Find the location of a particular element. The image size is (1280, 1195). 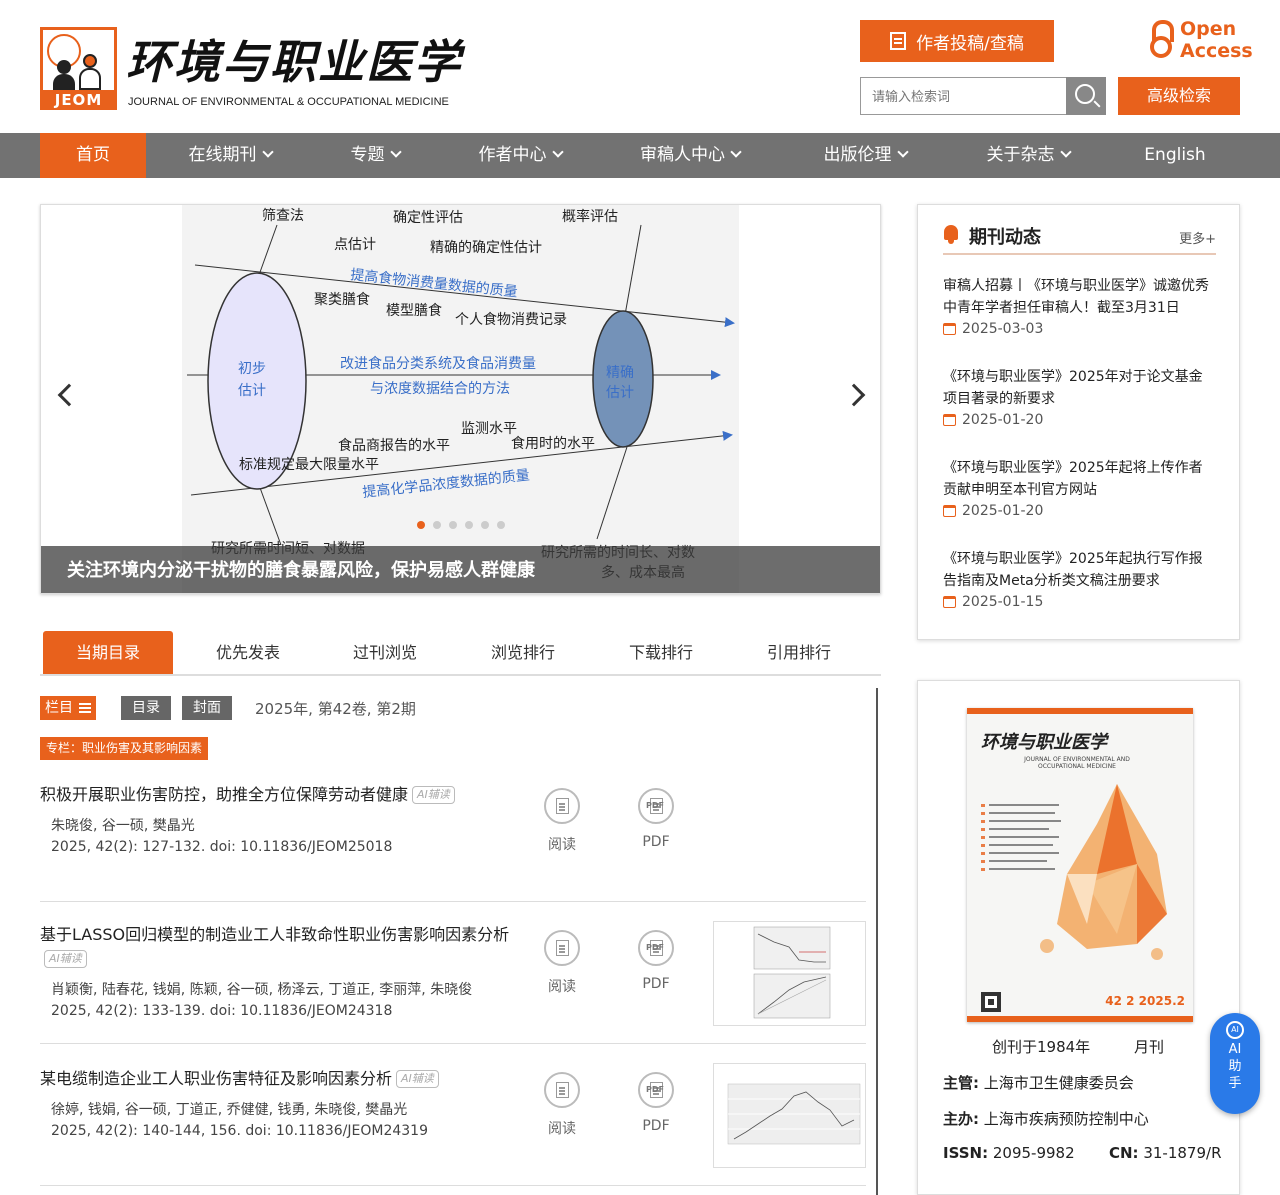

open-access-logo: Open Access is located at coordinates (1201, 41).